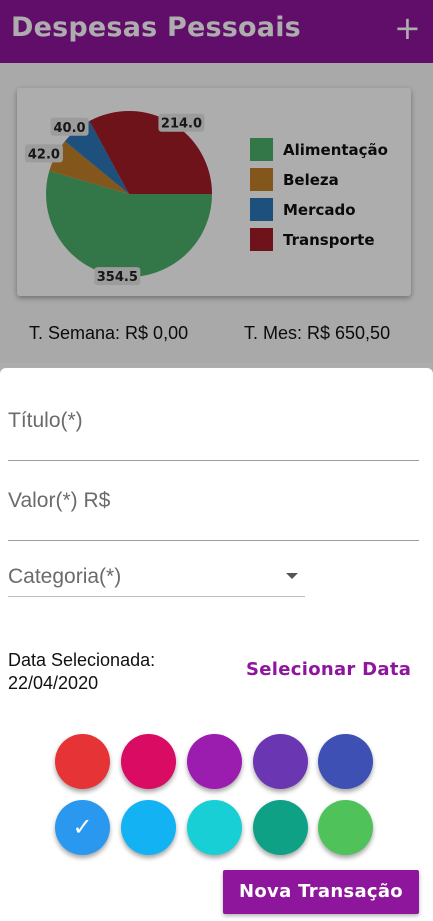  What do you see at coordinates (59, 500) in the screenshot?
I see `value-placeholder: Valor(*) R$` at bounding box center [59, 500].